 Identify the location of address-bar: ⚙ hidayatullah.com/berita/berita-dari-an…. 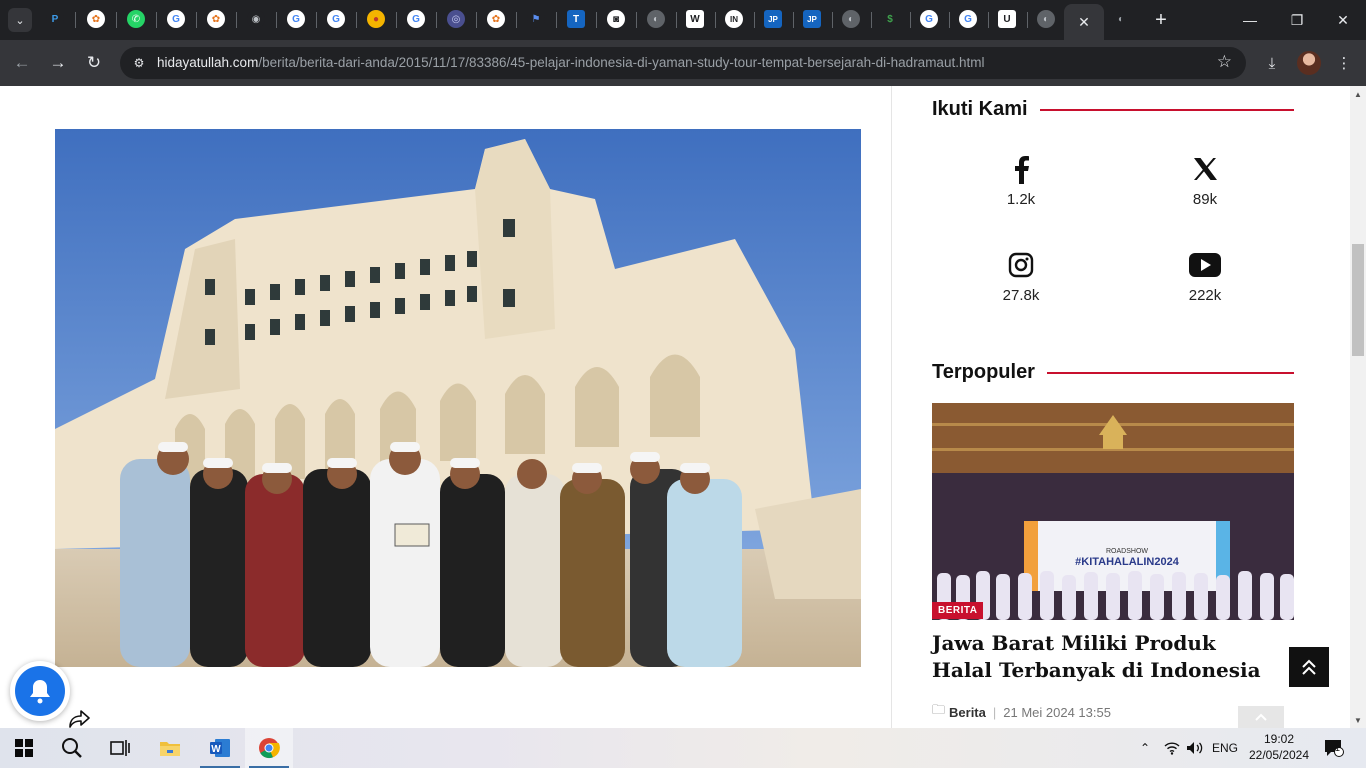
(683, 63).